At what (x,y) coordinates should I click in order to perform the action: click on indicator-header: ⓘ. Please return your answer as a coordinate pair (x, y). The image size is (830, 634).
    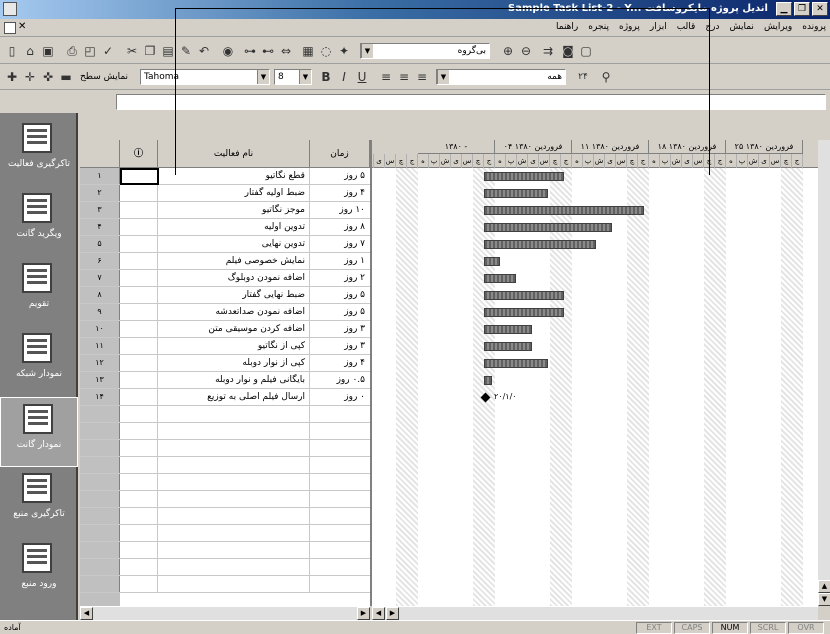
    Looking at the image, I should click on (139, 154).